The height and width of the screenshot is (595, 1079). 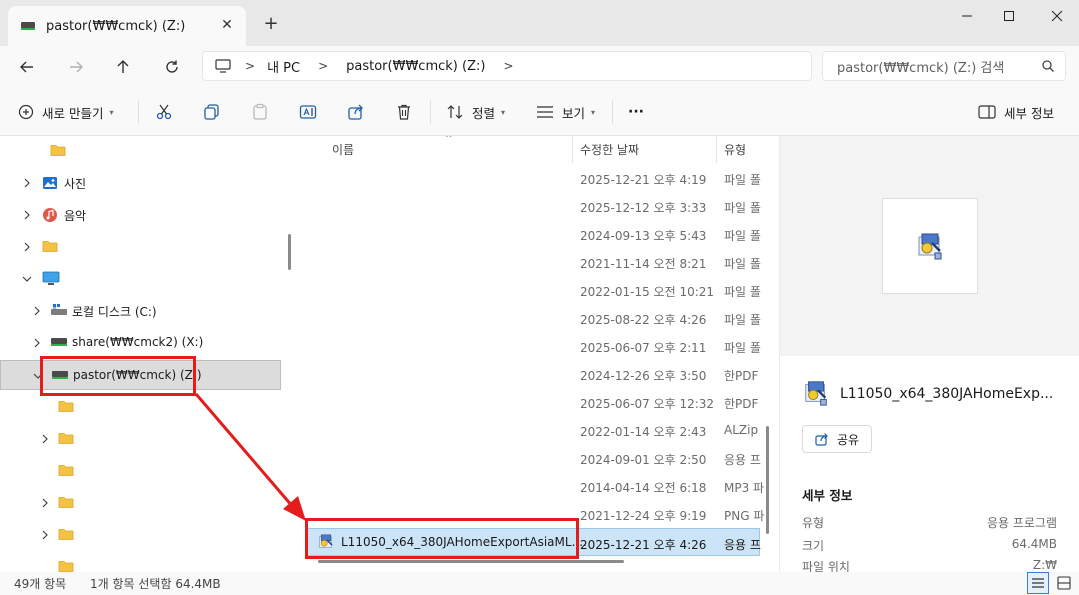 What do you see at coordinates (530, 178) in the screenshot?
I see `file-row: 2025-12-21 오후 4:19 파일 폴` at bounding box center [530, 178].